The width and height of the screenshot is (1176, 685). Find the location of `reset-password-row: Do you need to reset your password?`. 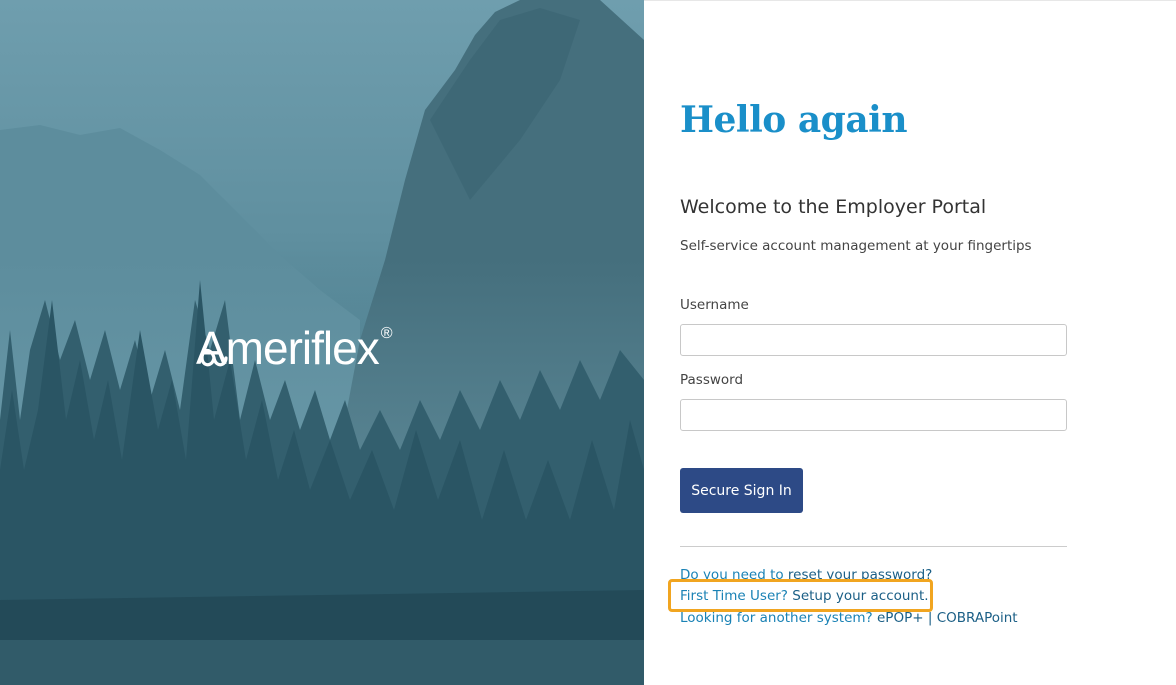

reset-password-row: Do you need to reset your password? is located at coordinates (806, 575).